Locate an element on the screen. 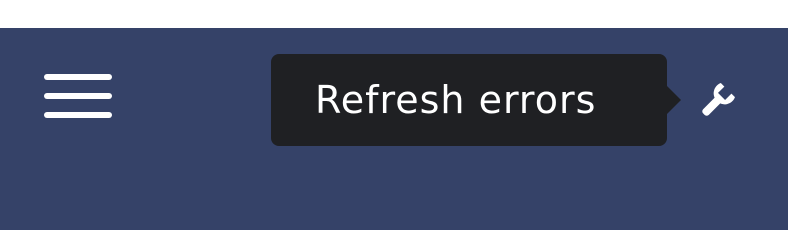 Image resolution: width=788 pixels, height=250 pixels. bottom-strip is located at coordinates (394, 240).